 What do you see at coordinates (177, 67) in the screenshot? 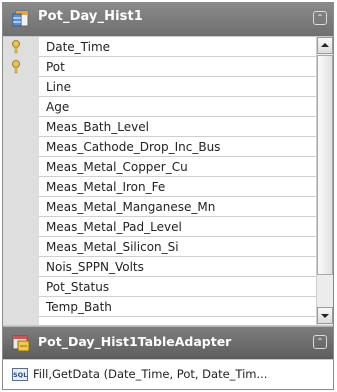
I see `column-row: Pot` at bounding box center [177, 67].